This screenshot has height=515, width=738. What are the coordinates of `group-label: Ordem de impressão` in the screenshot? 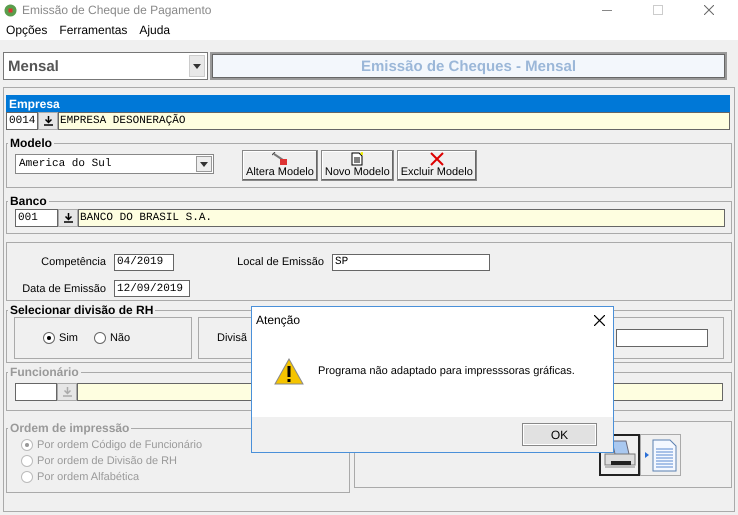 It's located at (69, 428).